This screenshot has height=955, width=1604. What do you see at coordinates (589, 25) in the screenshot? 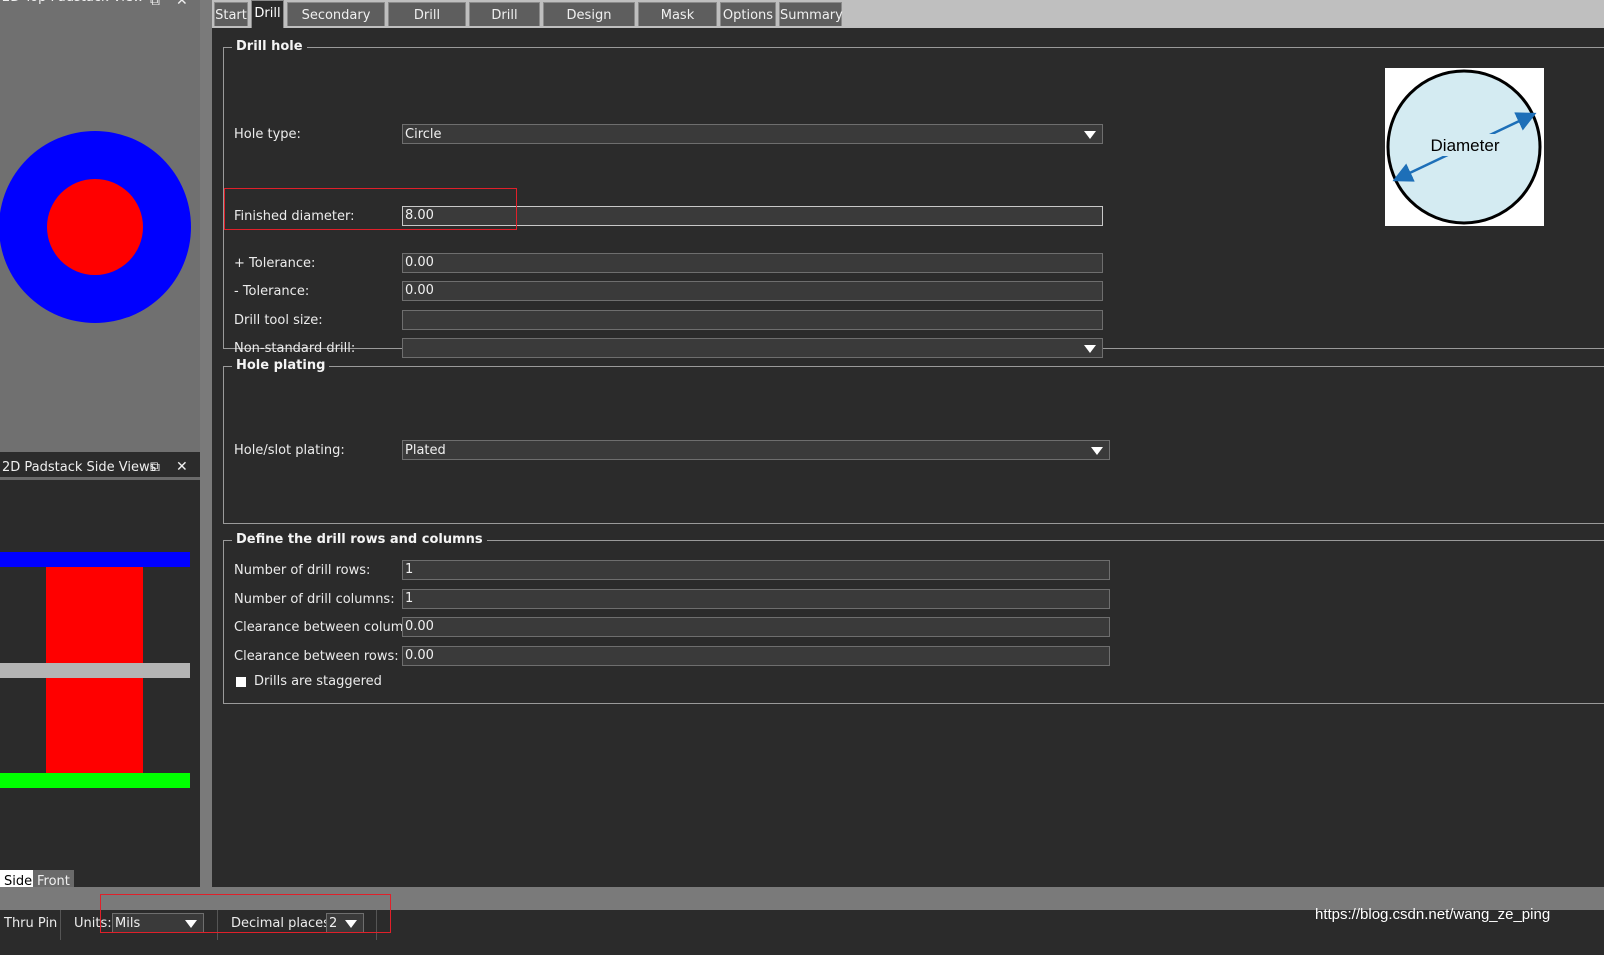
I see `tab-design-layers: Design Layers` at bounding box center [589, 25].